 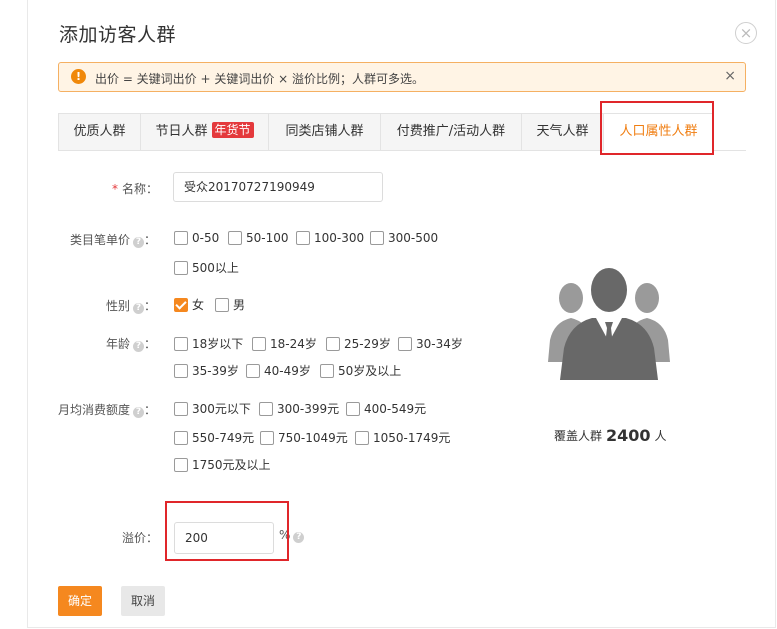 What do you see at coordinates (657, 128) in the screenshot?
I see `tab-highlight-box` at bounding box center [657, 128].